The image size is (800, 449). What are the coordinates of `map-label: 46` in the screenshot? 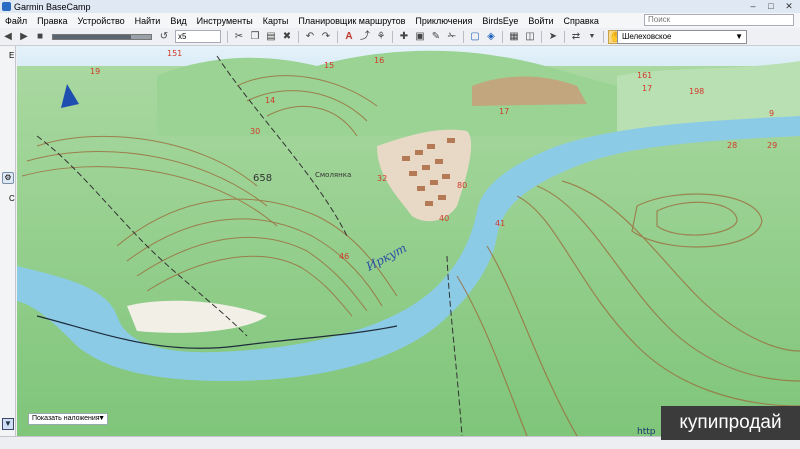 It's located at (344, 256).